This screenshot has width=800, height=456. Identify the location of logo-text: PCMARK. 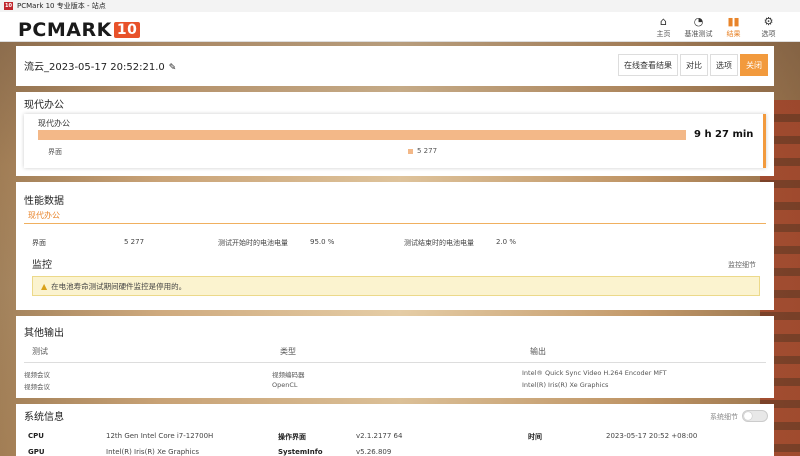
(65, 30).